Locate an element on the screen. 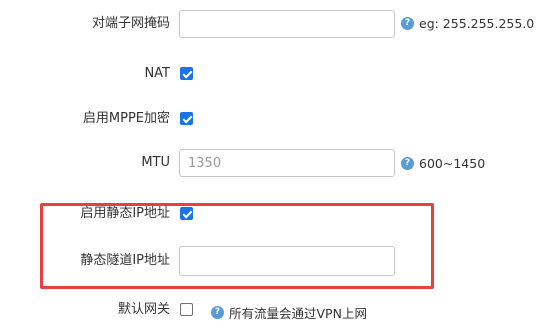  mtu-hint-text: 600~1450 is located at coordinates (452, 163).